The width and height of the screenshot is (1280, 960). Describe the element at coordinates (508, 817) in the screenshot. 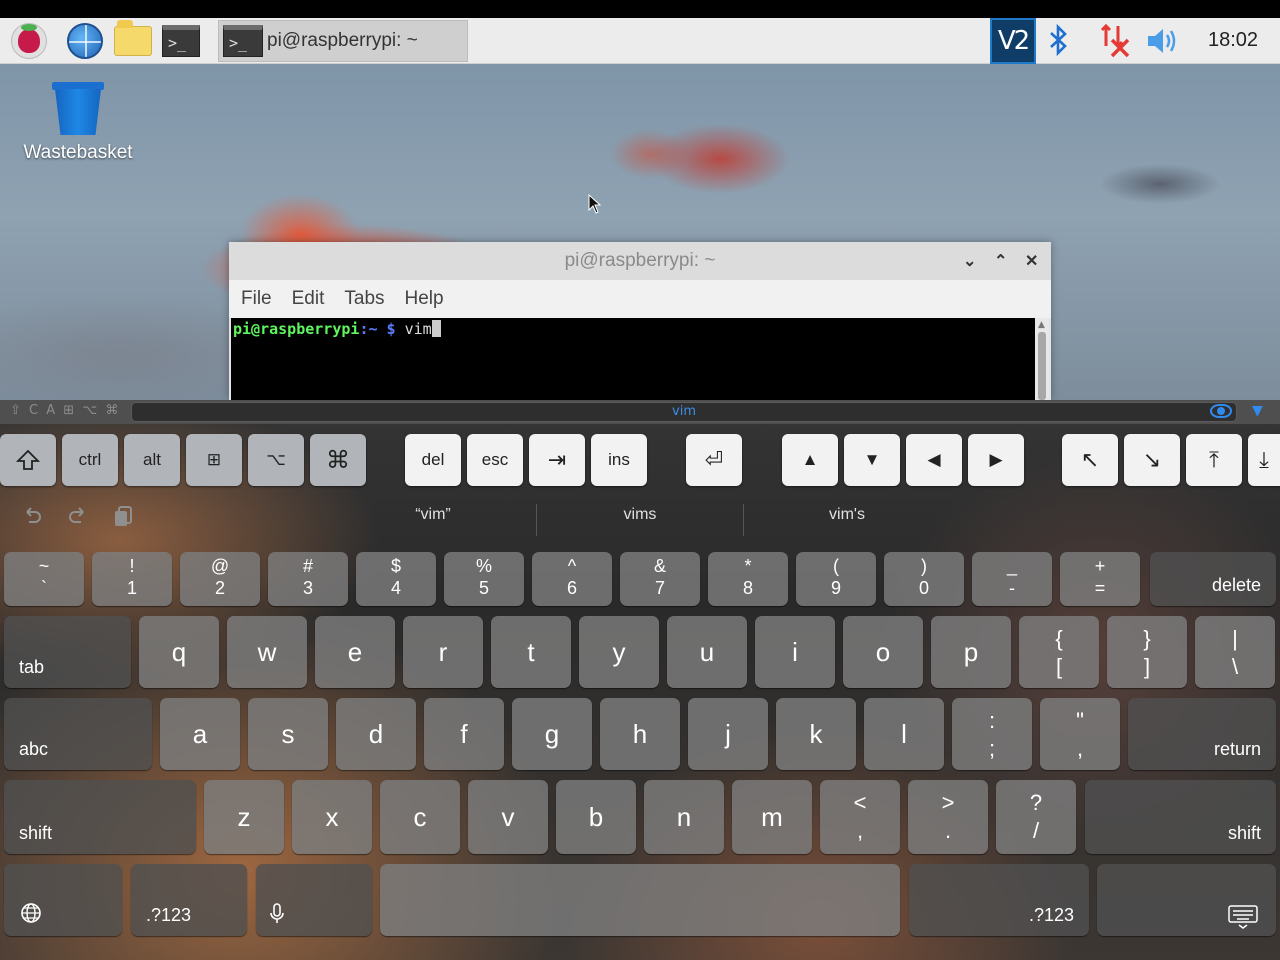

I see `key-v: v` at that location.